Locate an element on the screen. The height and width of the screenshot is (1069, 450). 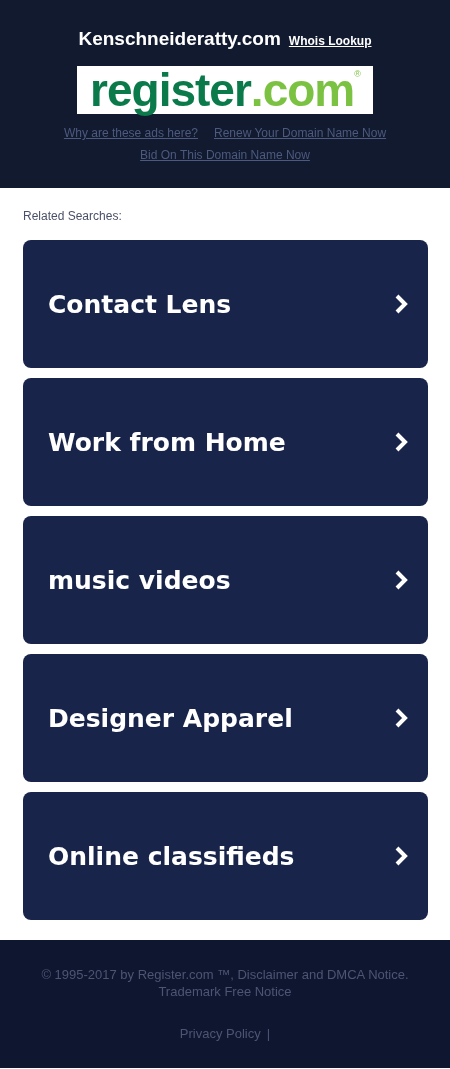
section-title: Related Searches: is located at coordinates (73, 216).